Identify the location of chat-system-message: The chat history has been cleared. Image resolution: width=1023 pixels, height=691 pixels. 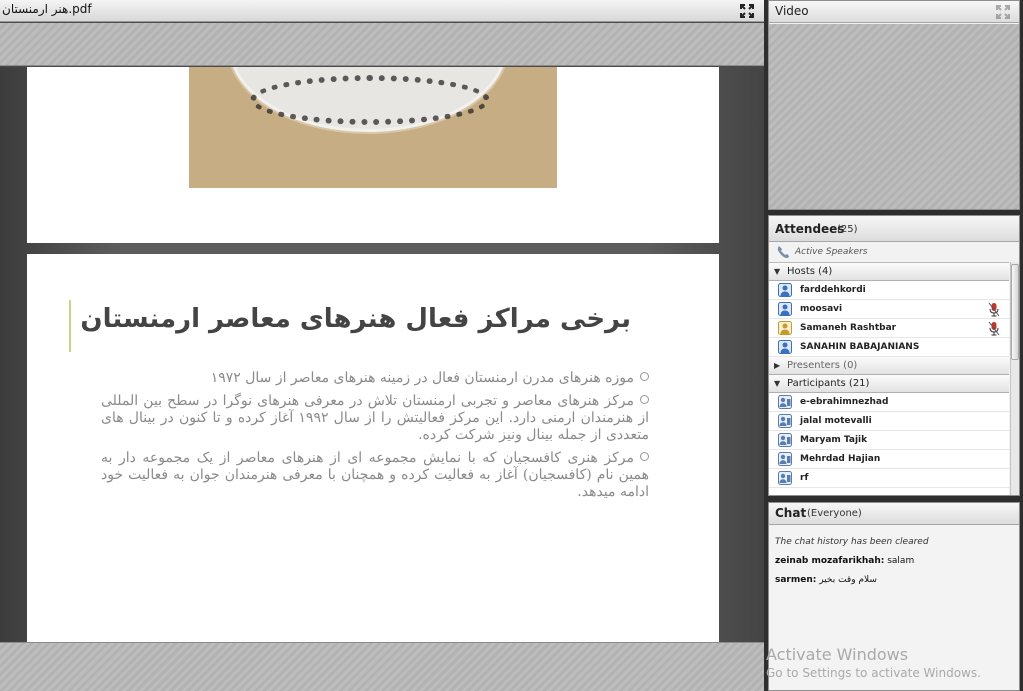
(852, 542).